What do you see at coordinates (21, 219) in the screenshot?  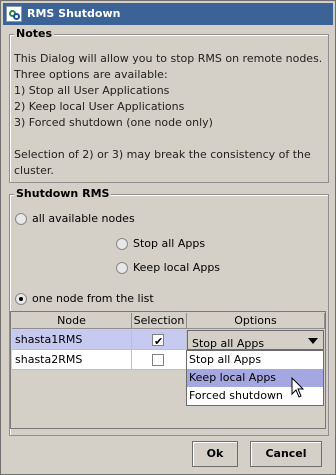 I see `radio-all-nodes` at bounding box center [21, 219].